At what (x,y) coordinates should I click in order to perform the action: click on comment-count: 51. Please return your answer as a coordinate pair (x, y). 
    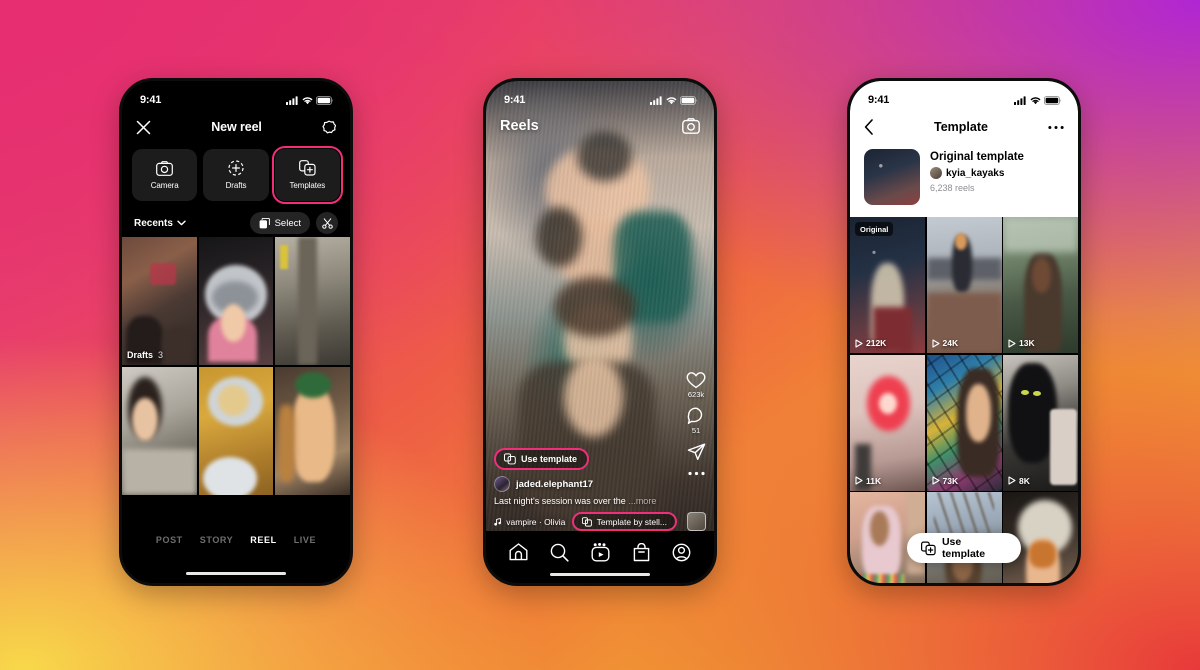
    Looking at the image, I should click on (696, 430).